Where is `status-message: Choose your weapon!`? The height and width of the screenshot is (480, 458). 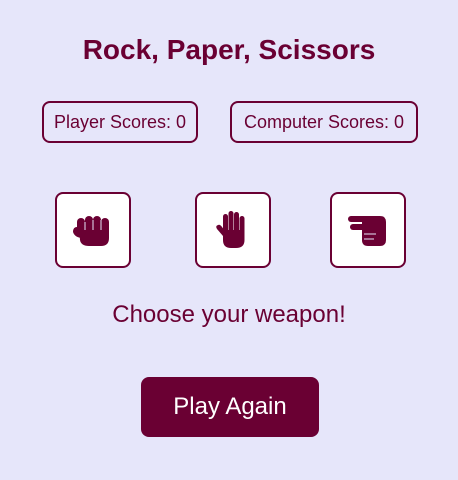
status-message: Choose your weapon! is located at coordinates (229, 314).